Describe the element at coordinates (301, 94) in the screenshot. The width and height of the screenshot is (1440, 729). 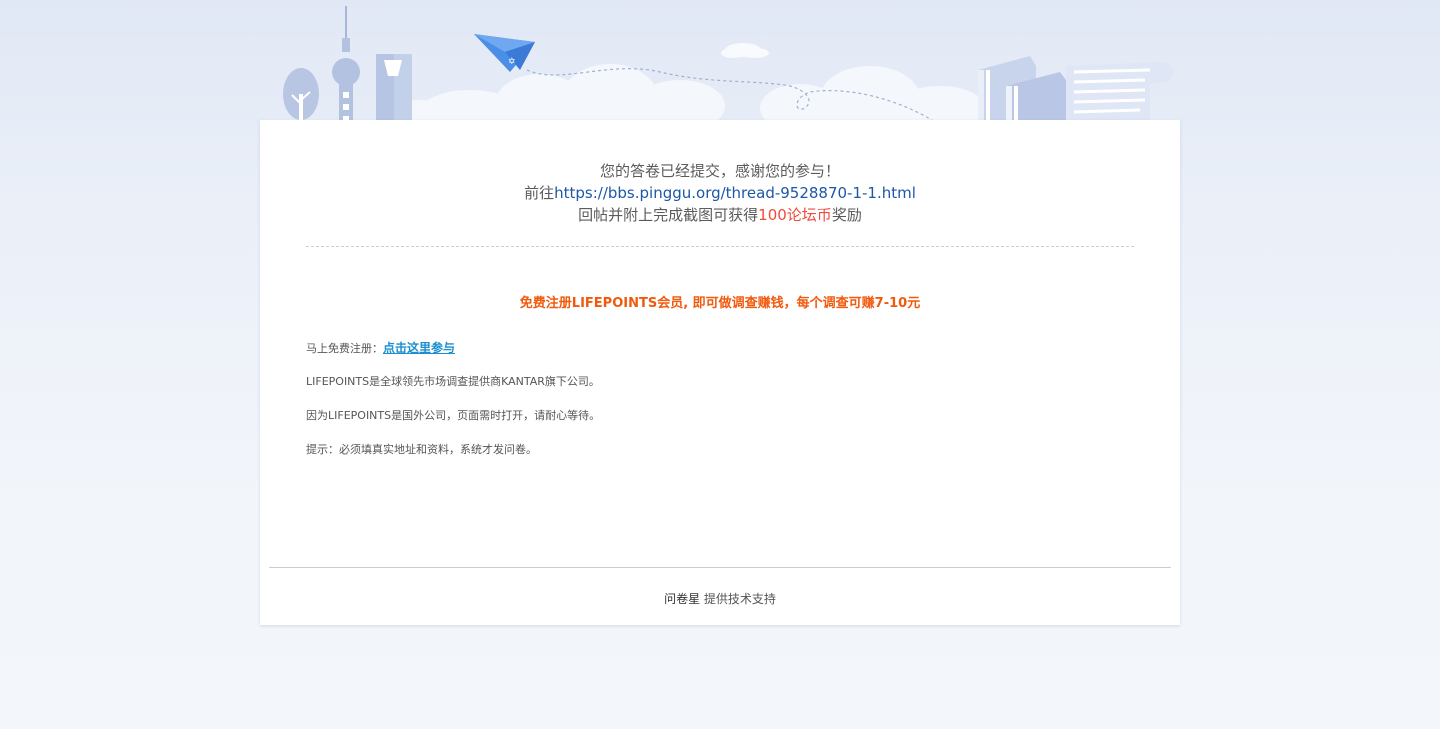
I see `tree-icon` at that location.